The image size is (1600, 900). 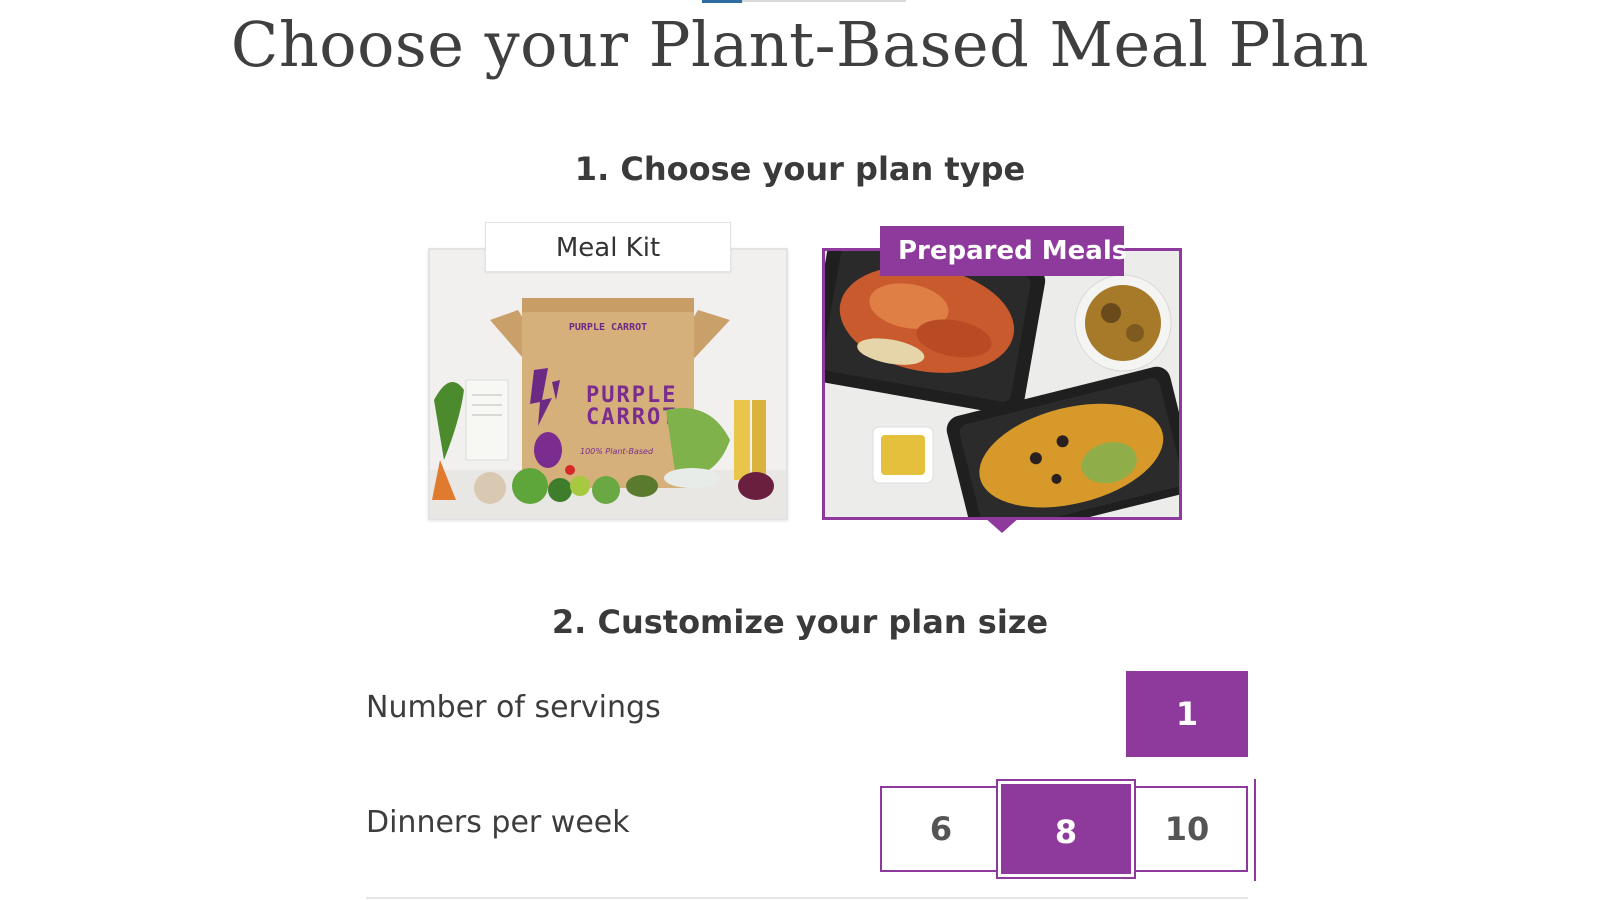 I want to click on servings-label: Number of servings, so click(x=513, y=707).